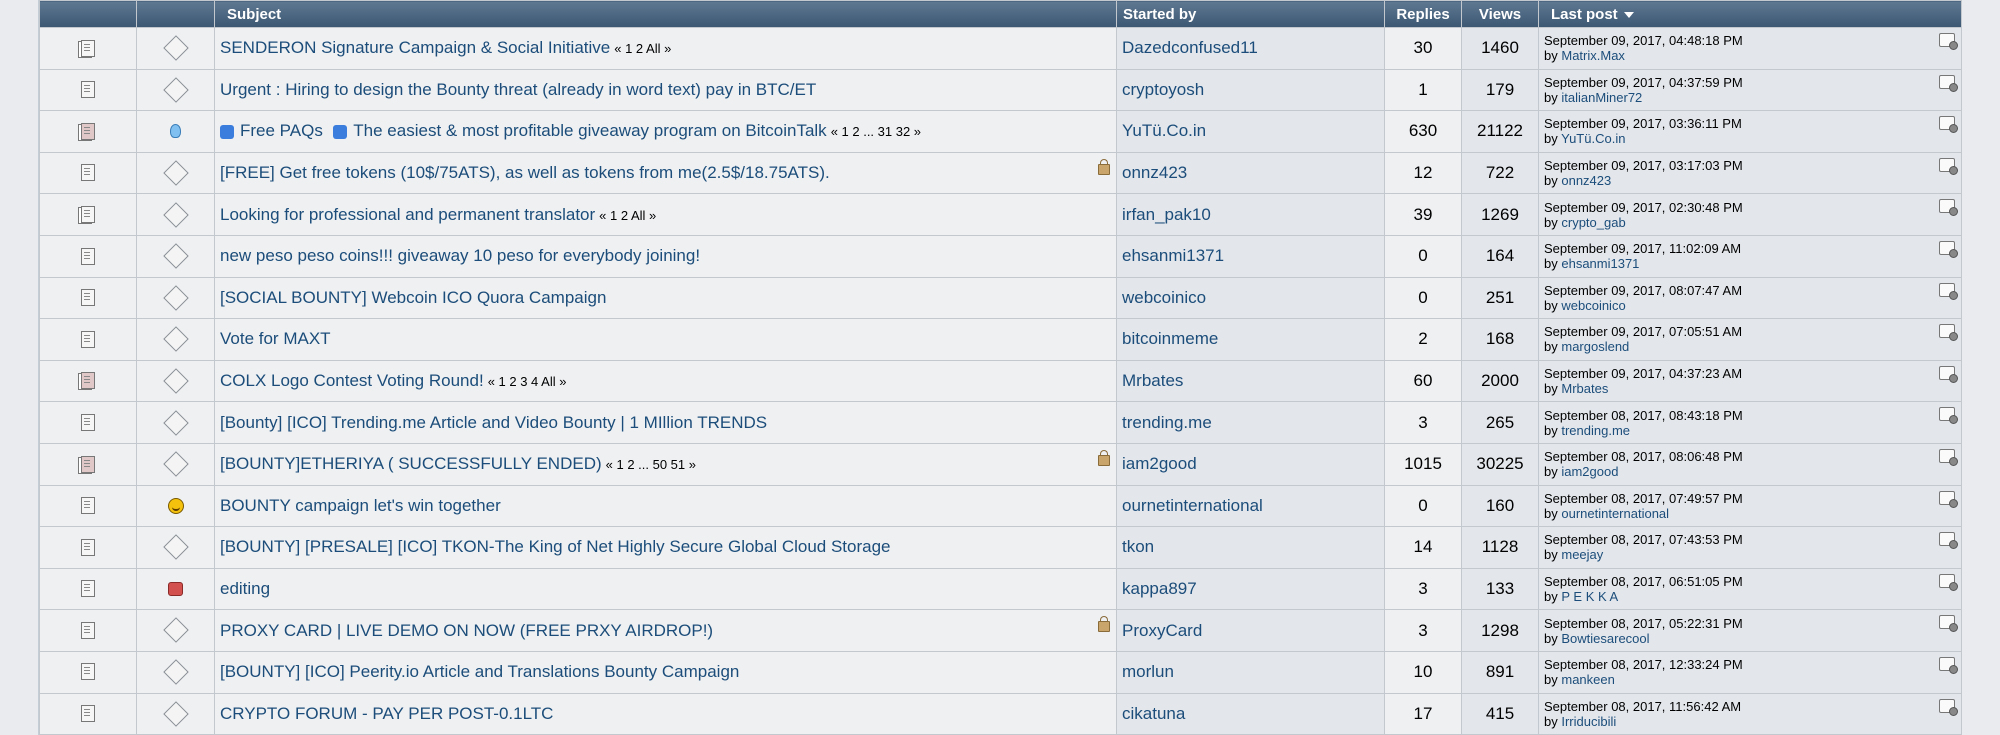 Image resolution: width=2000 pixels, height=735 pixels. What do you see at coordinates (1423, 547) in the screenshot?
I see `topic-replies-cell: 14` at bounding box center [1423, 547].